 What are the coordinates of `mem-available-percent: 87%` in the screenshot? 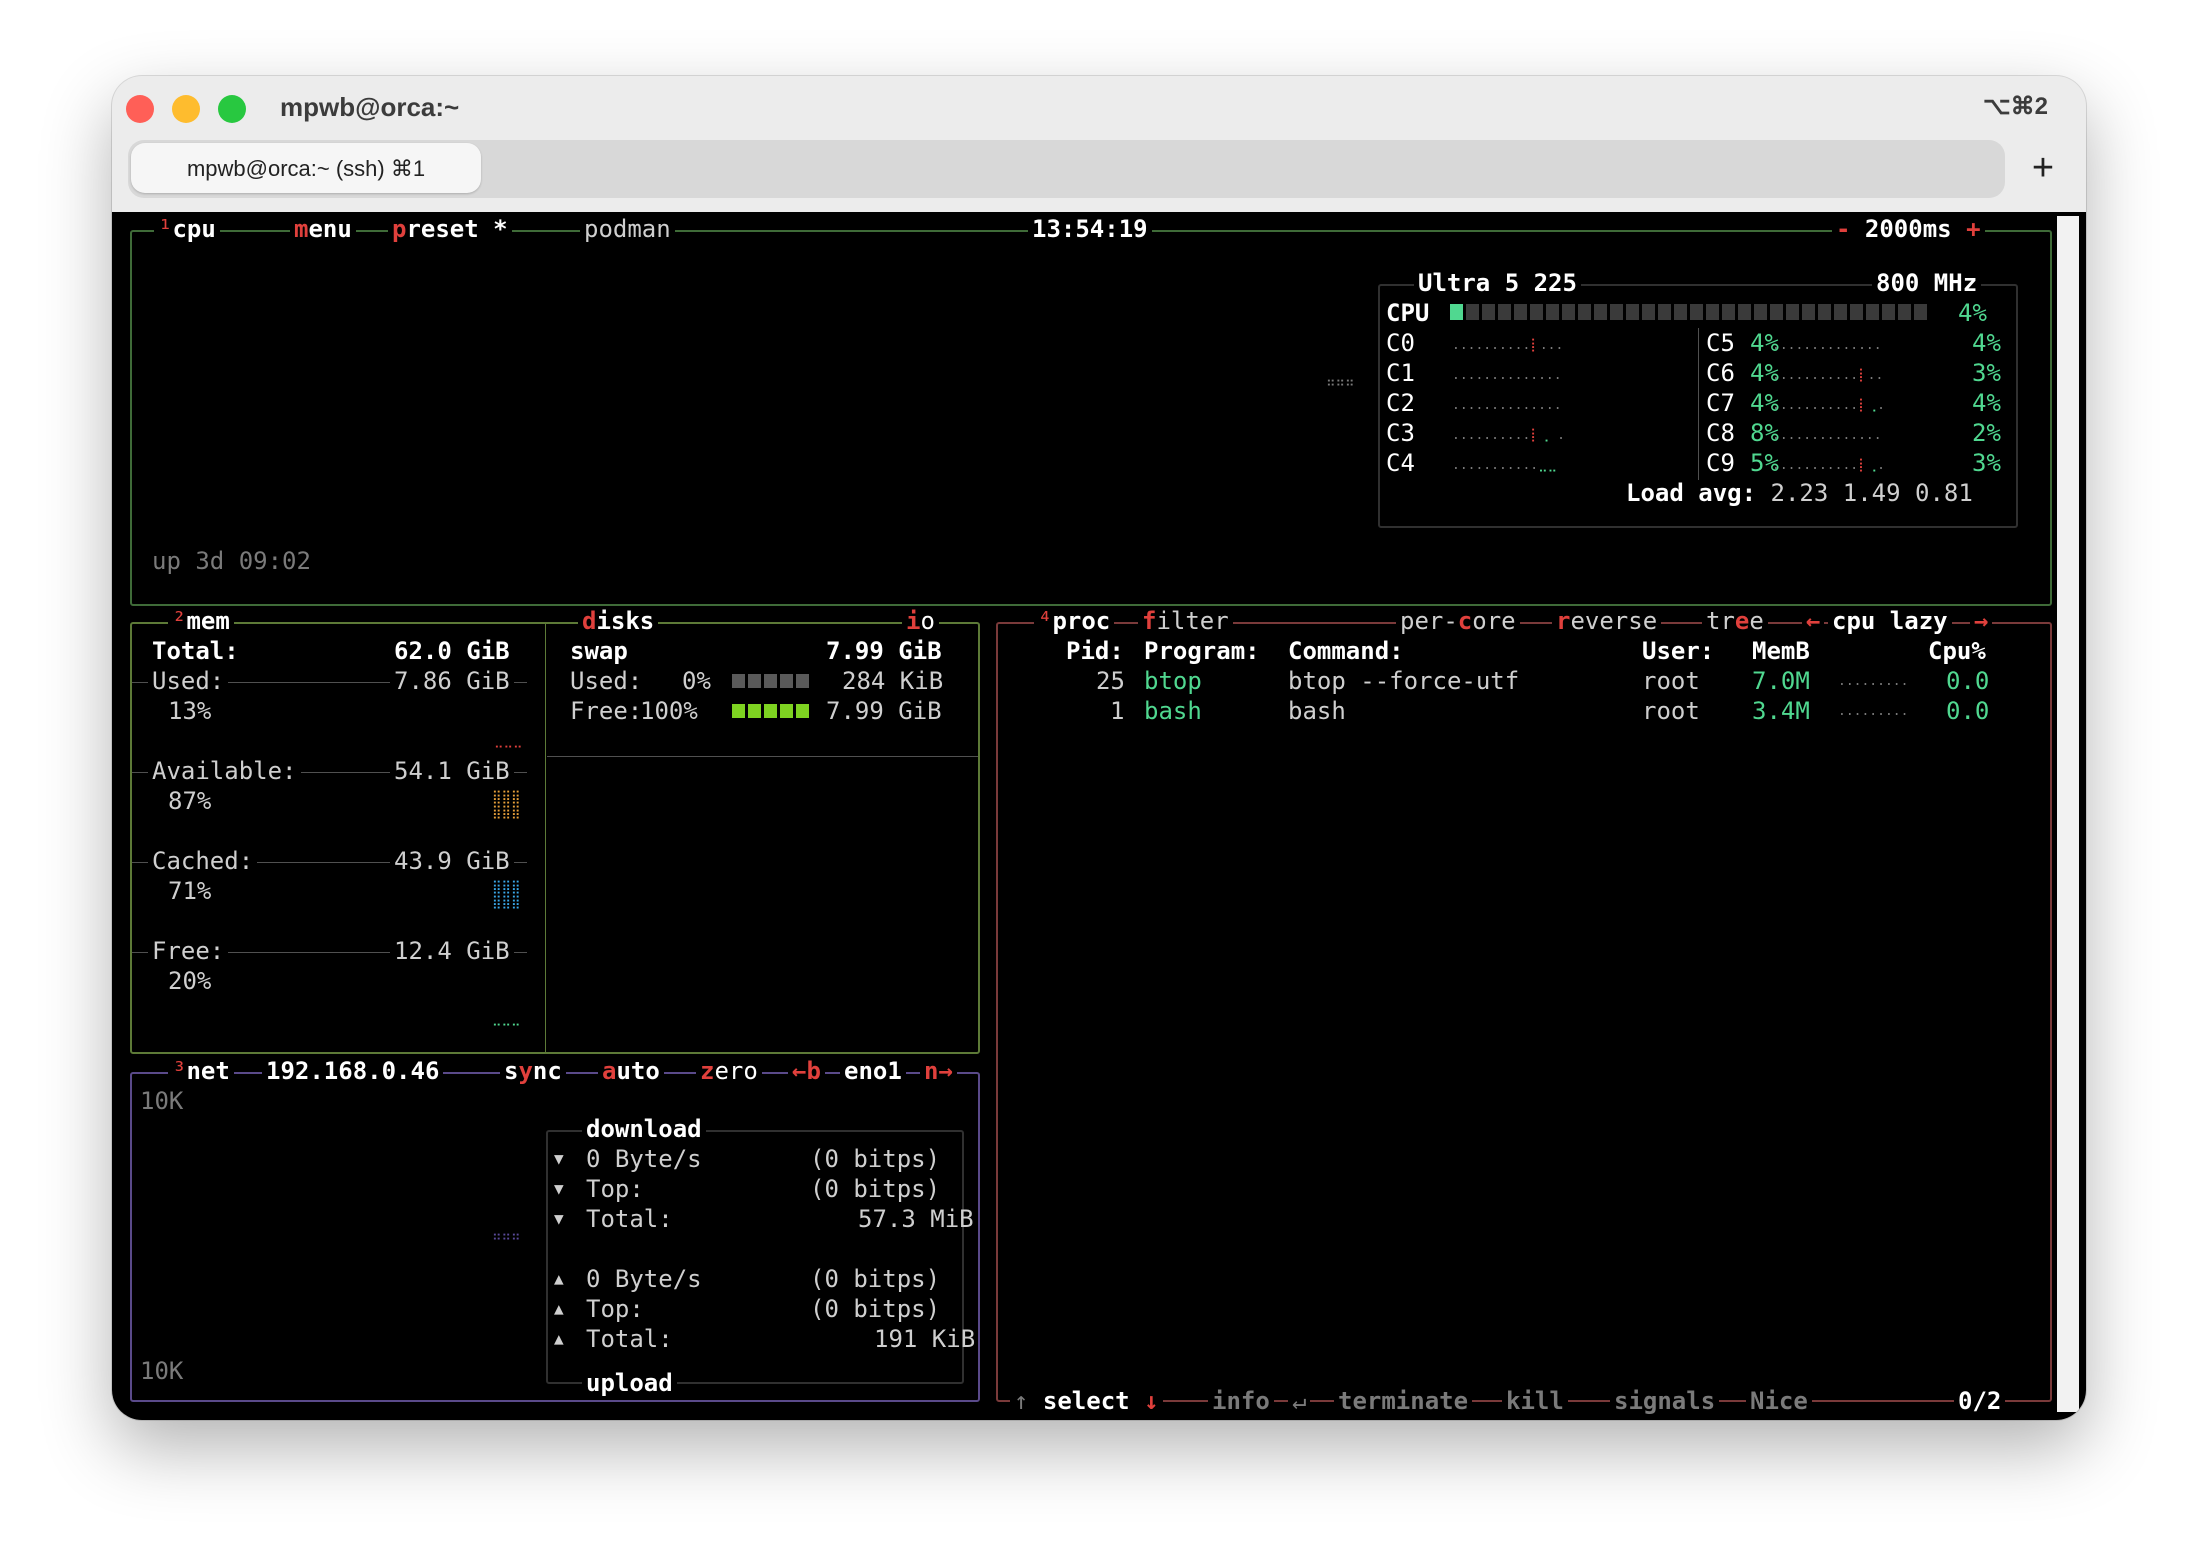 It's located at (190, 801).